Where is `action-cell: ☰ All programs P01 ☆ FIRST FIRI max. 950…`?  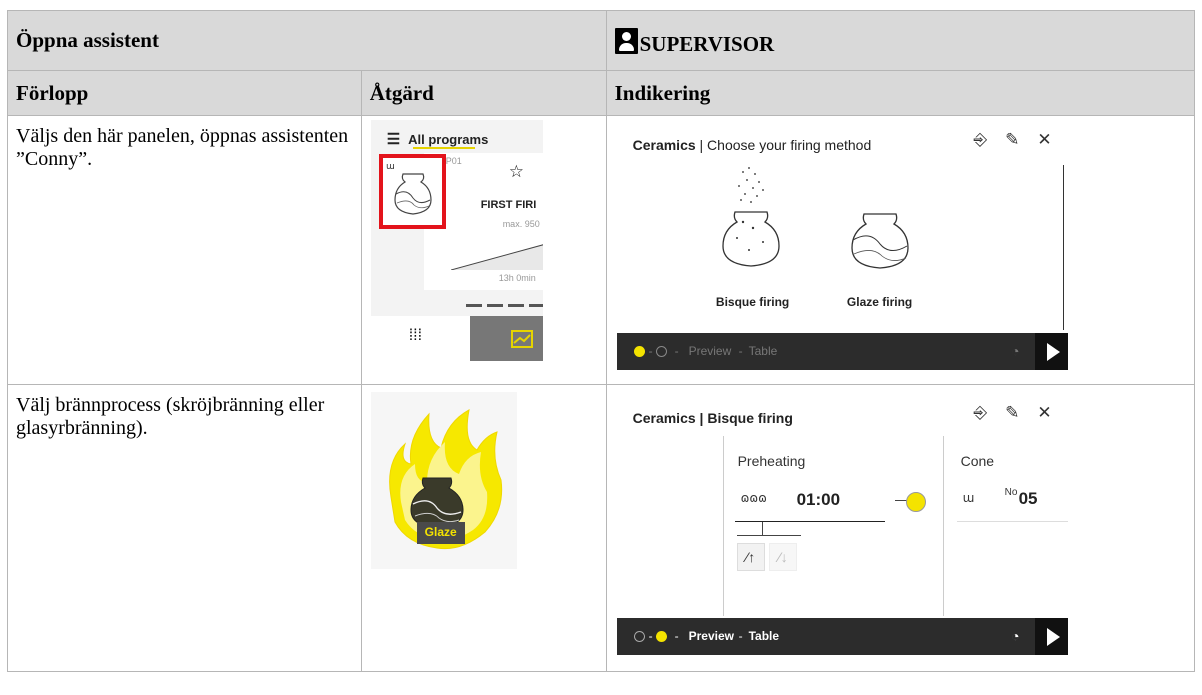 action-cell: ☰ All programs P01 ☆ FIRST FIRI max. 950… is located at coordinates (483, 250).